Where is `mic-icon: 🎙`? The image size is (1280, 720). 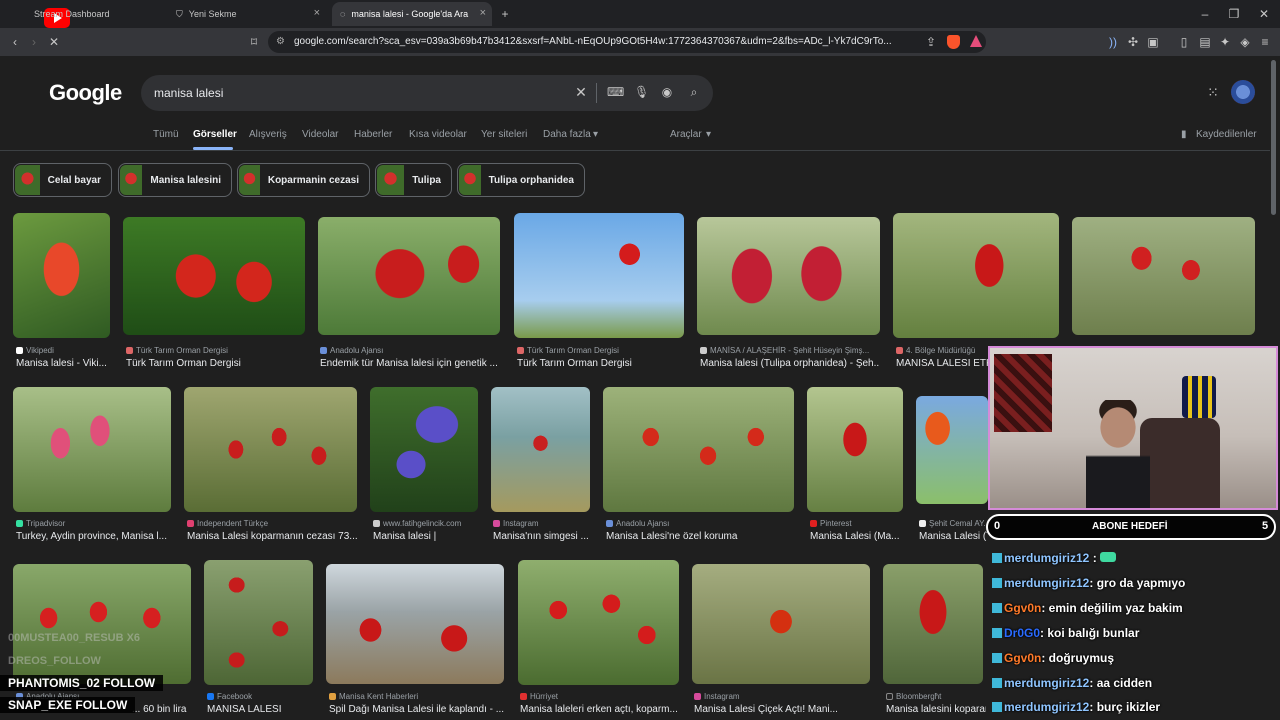 mic-icon: 🎙 is located at coordinates (641, 92).